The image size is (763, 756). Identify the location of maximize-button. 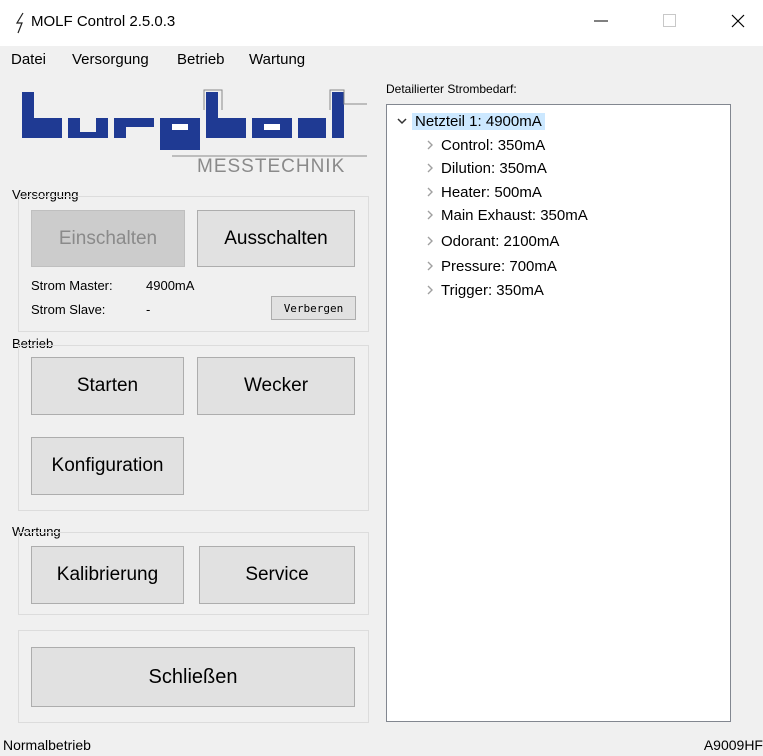
(670, 23).